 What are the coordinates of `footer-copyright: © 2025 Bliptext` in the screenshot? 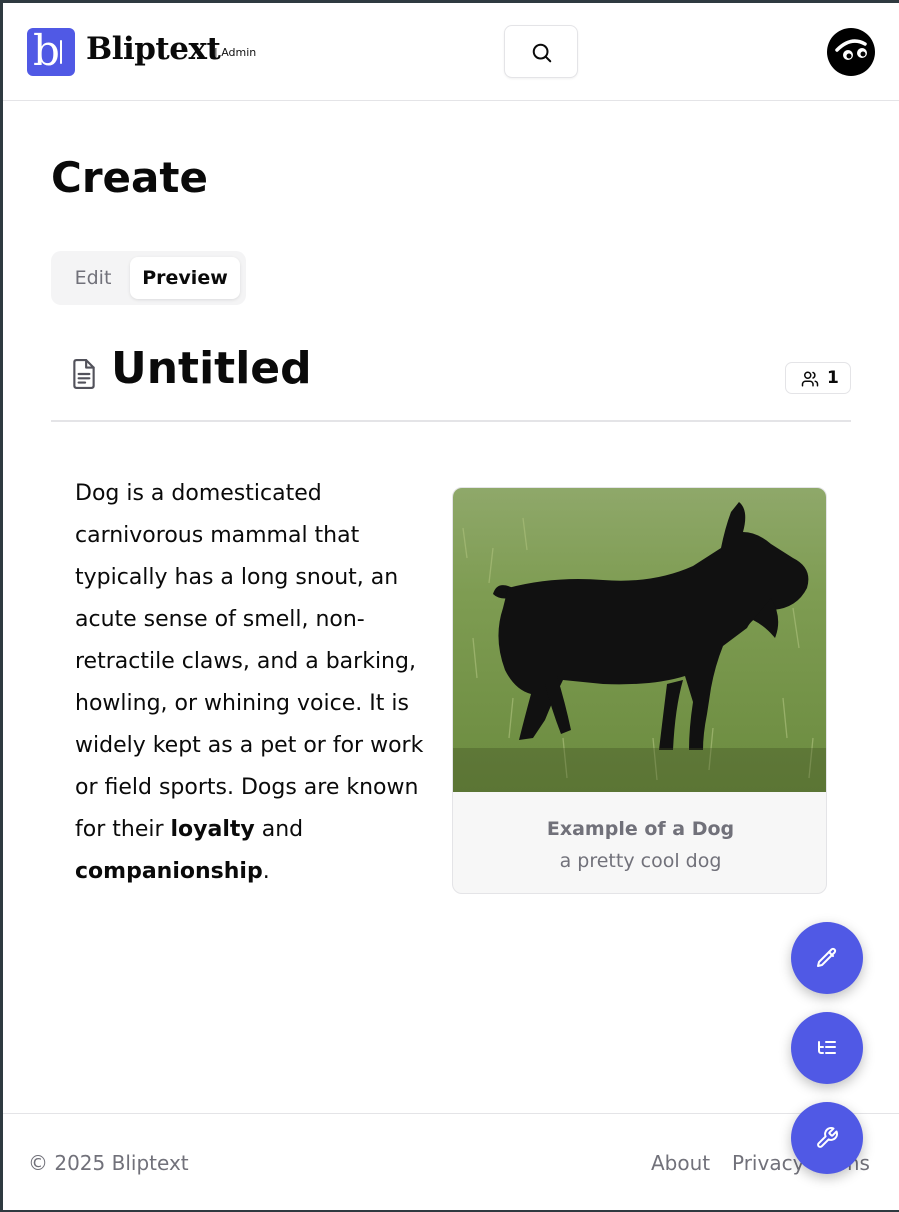 It's located at (108, 1163).